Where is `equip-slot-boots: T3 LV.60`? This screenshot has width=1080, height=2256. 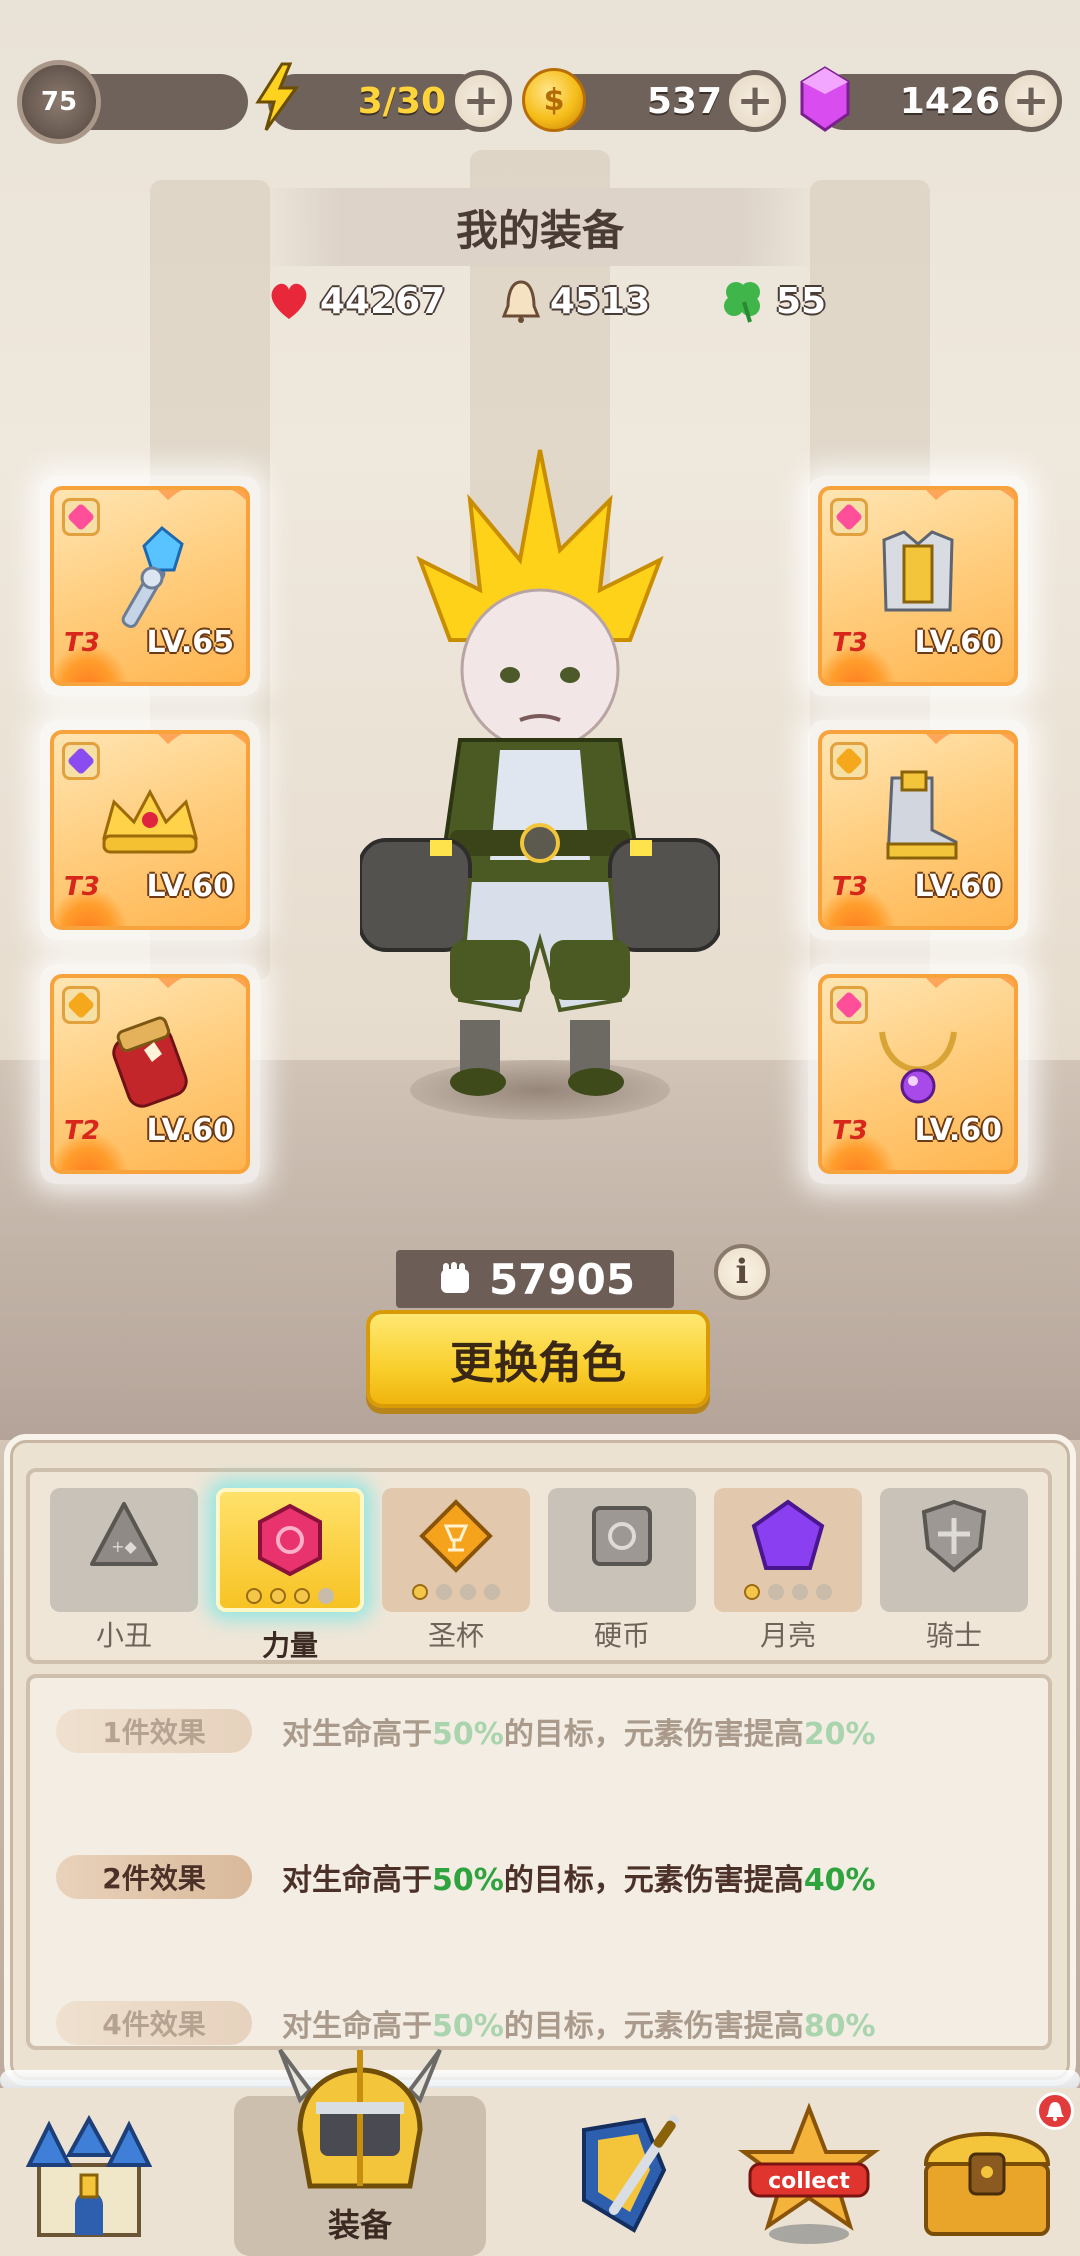
equip-slot-boots: T3 LV.60 is located at coordinates (918, 830).